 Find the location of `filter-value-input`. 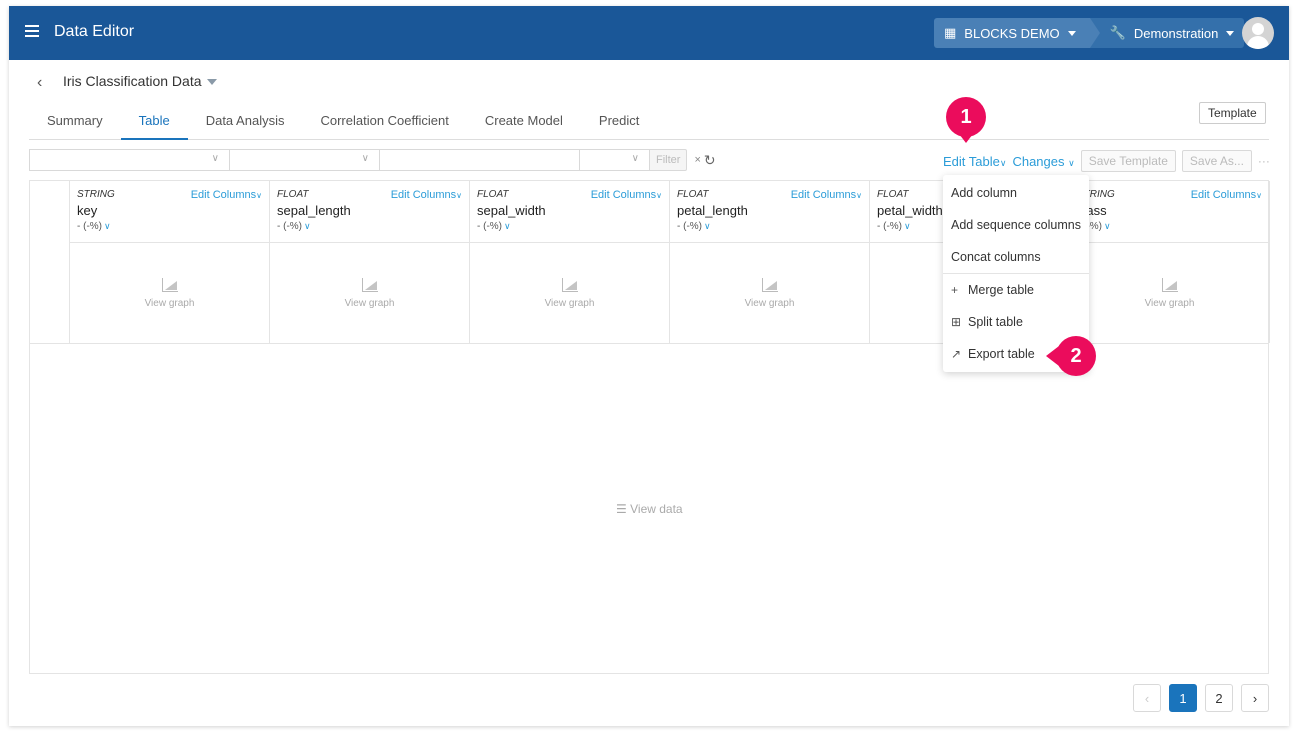

filter-value-input is located at coordinates (479, 160).